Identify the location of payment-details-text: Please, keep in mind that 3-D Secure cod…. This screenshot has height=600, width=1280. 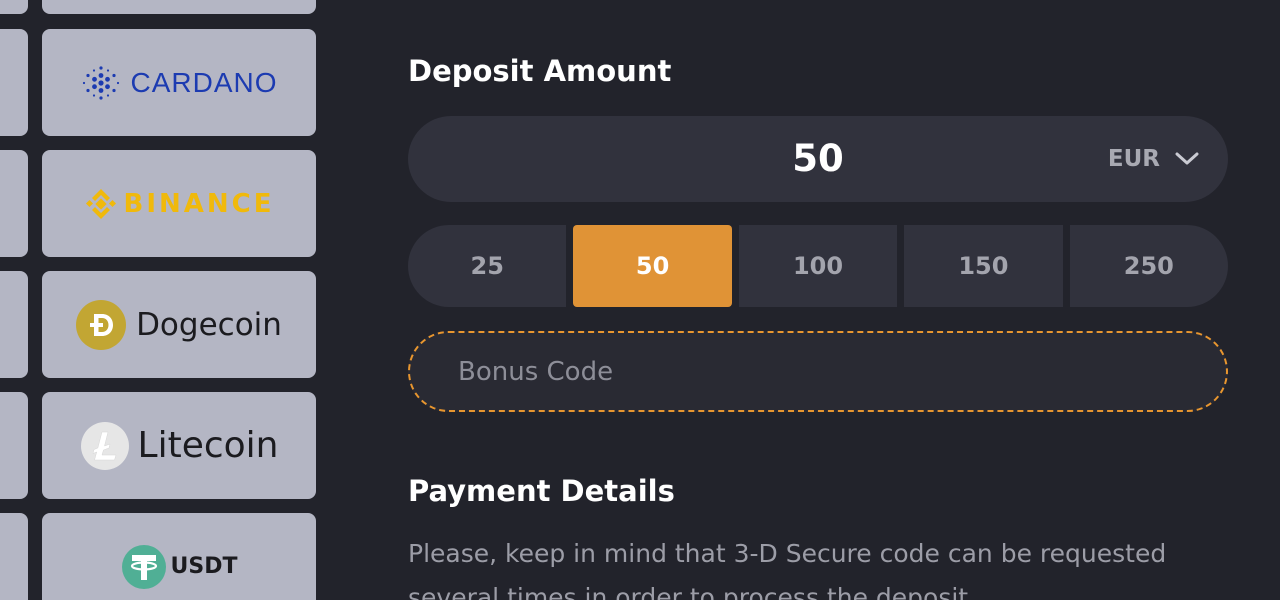
(787, 569).